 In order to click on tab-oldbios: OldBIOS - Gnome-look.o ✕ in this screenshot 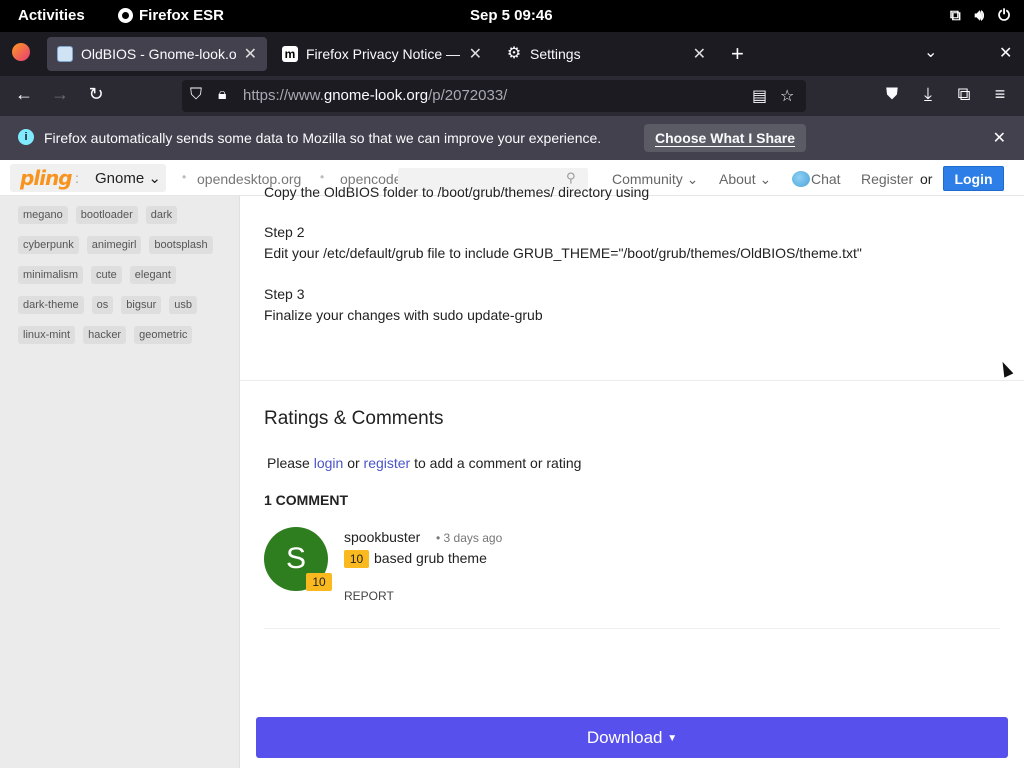, I will do `click(157, 54)`.